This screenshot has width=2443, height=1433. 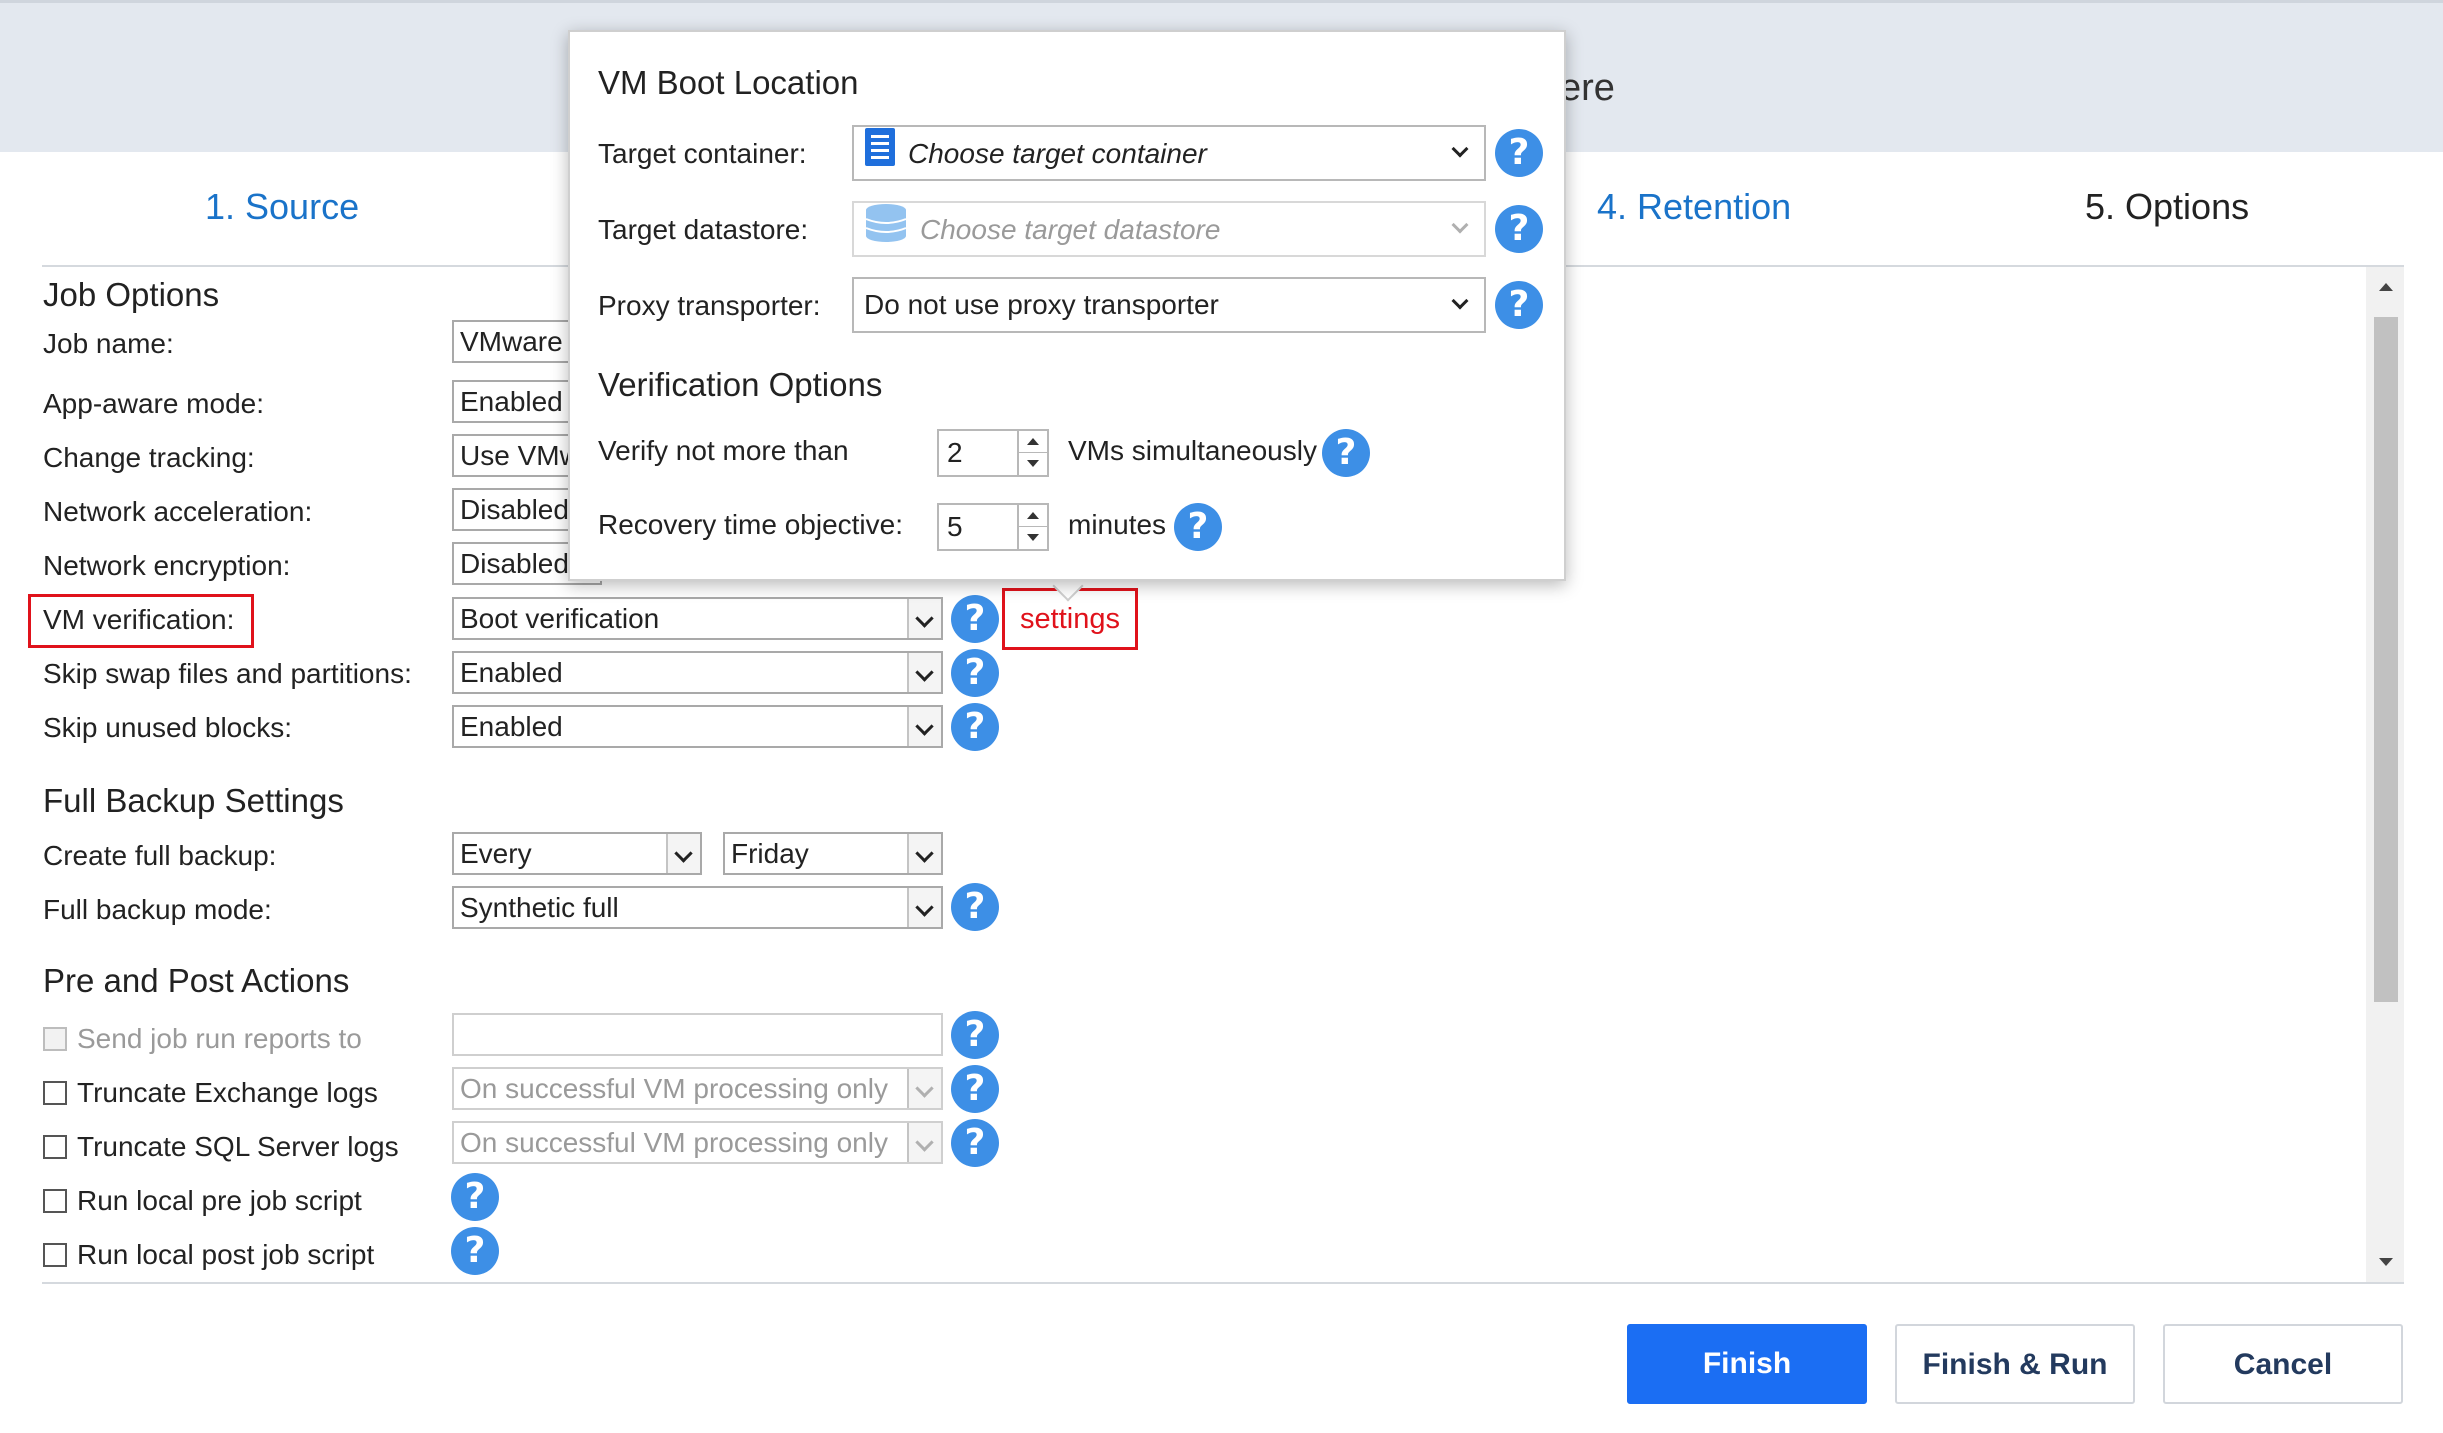 What do you see at coordinates (496, 853) in the screenshot?
I see `full-backup-frequency-value: Every` at bounding box center [496, 853].